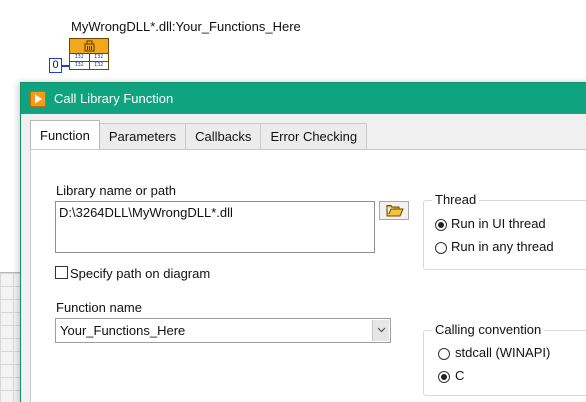 The width and height of the screenshot is (586, 402). What do you see at coordinates (456, 199) in the screenshot?
I see `thread-group-title: Thread` at bounding box center [456, 199].